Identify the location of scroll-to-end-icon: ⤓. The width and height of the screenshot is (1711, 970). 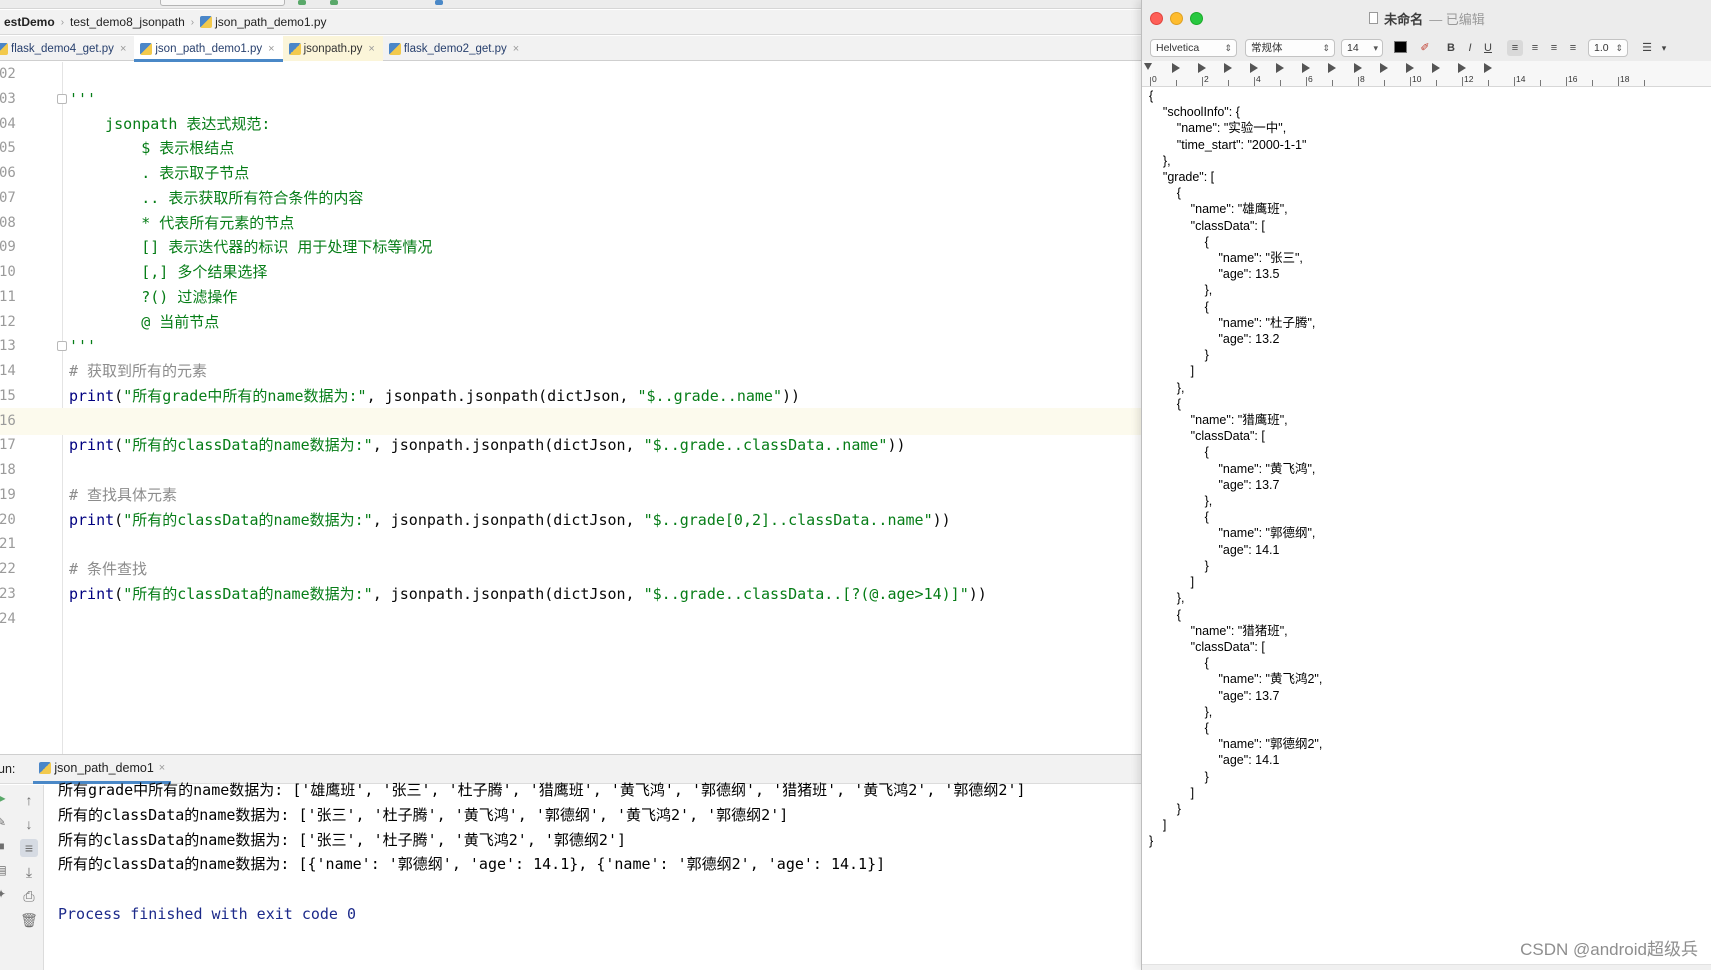
(29, 872).